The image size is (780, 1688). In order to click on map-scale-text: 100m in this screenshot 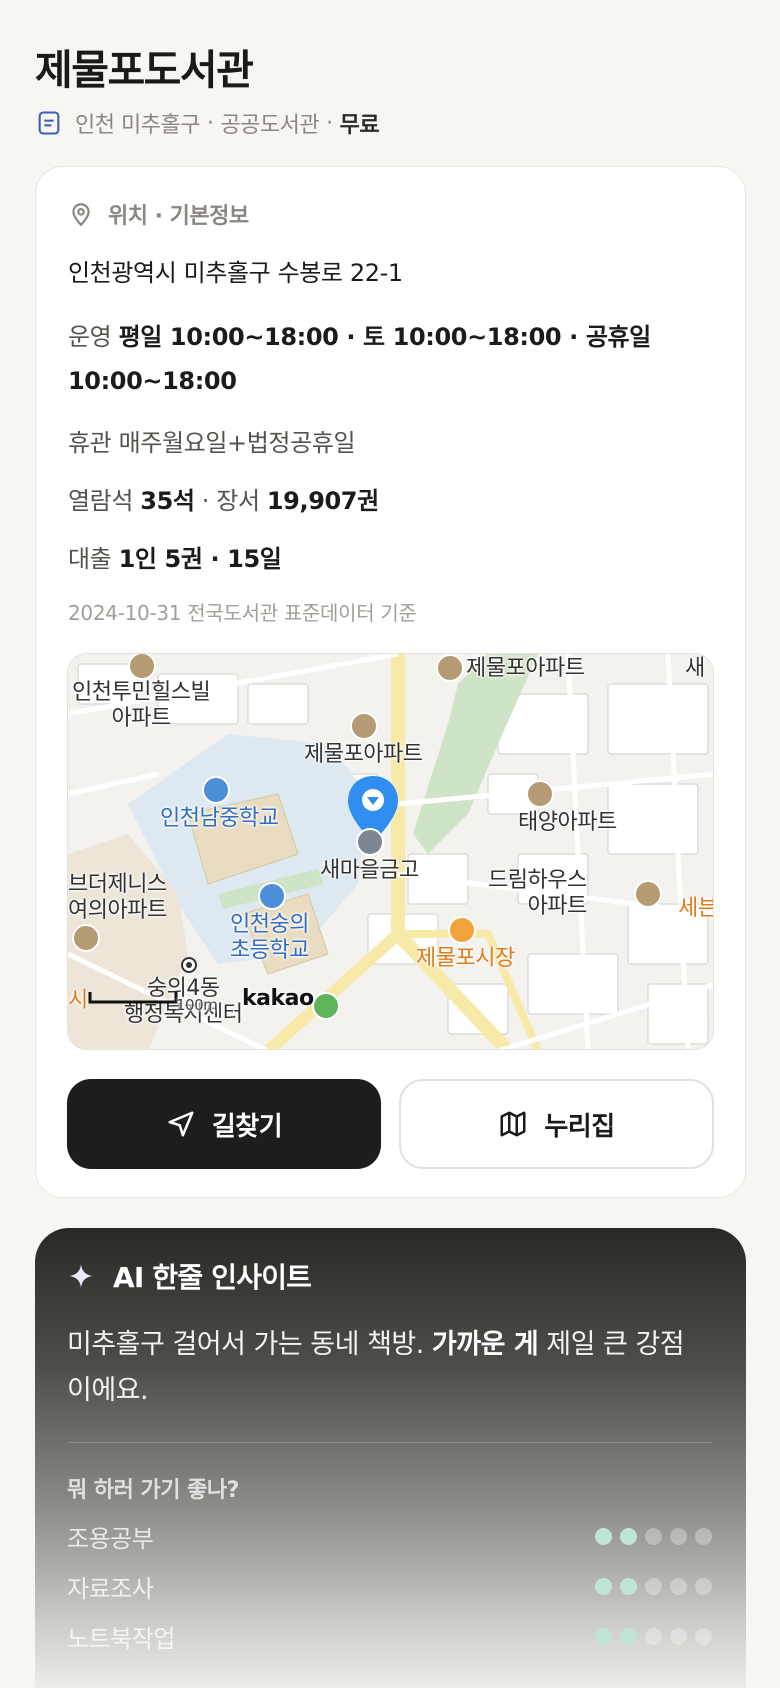, I will do `click(197, 1005)`.